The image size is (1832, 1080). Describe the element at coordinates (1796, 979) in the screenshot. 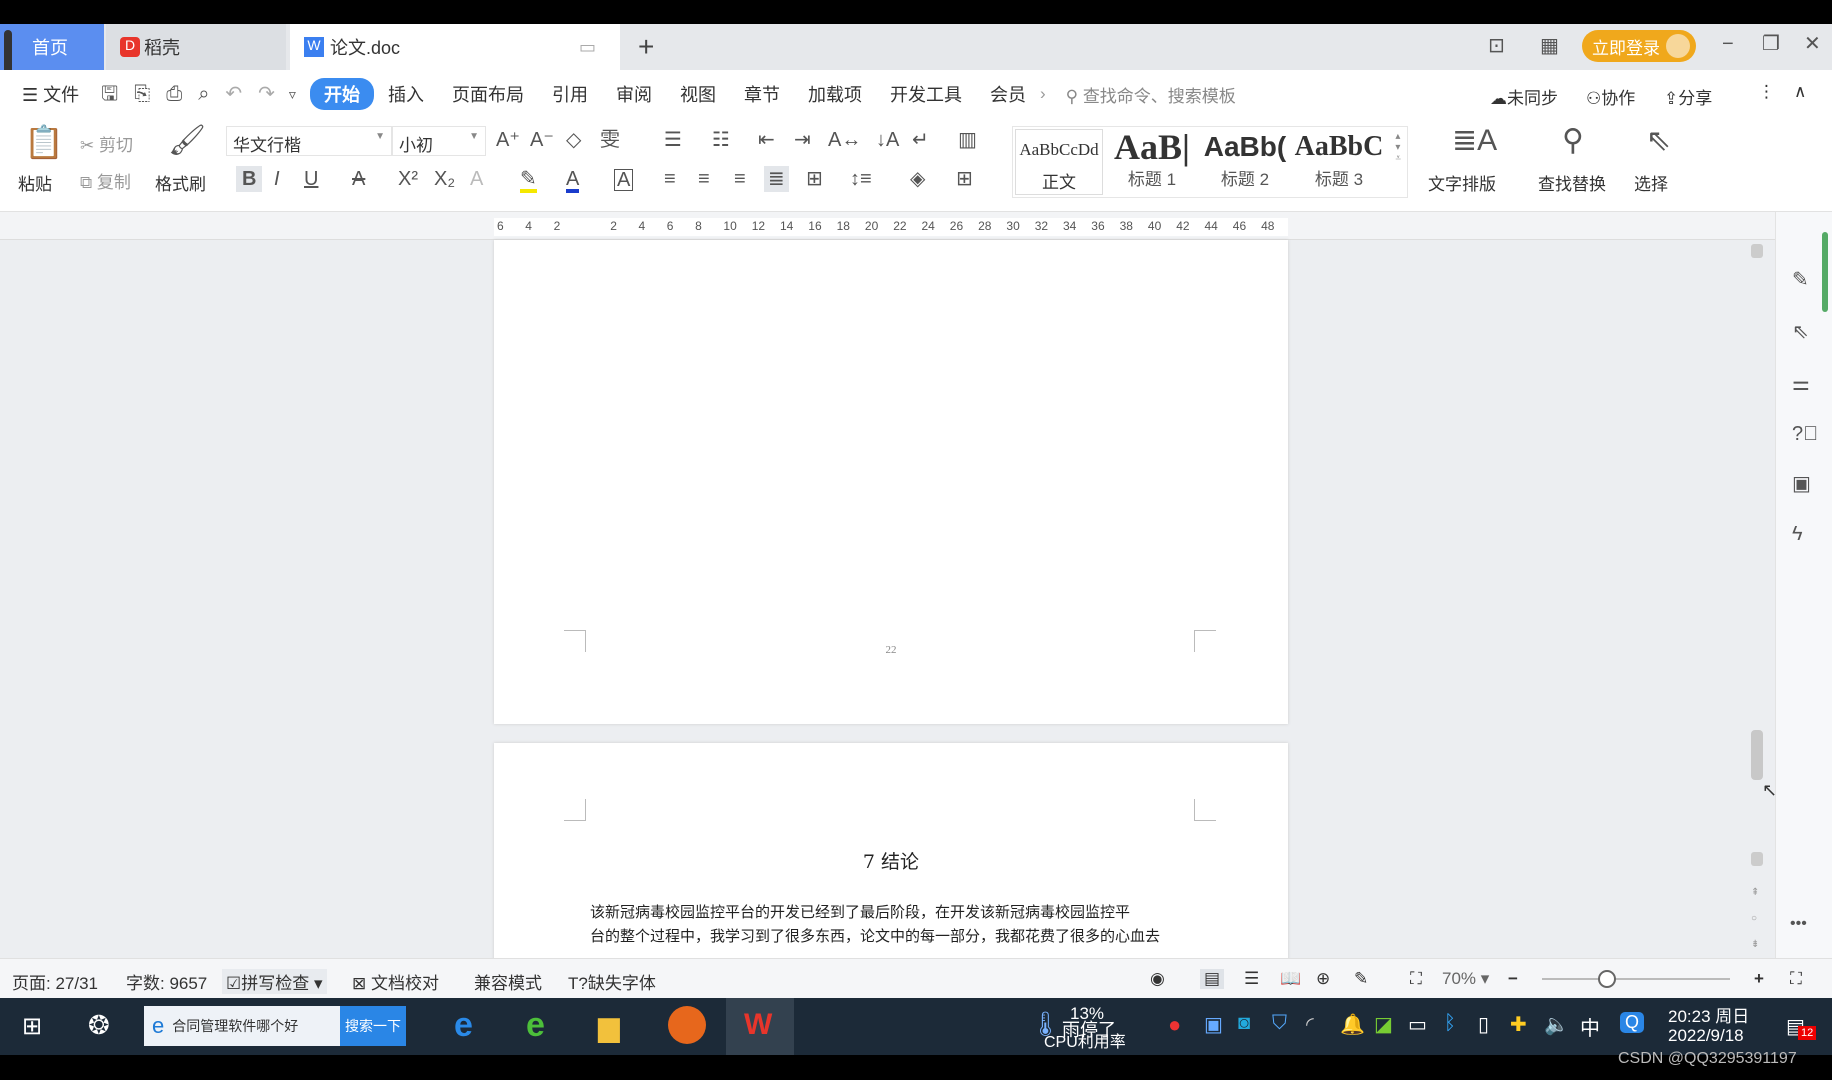

I see `fullscreen-icon: ⛶` at that location.